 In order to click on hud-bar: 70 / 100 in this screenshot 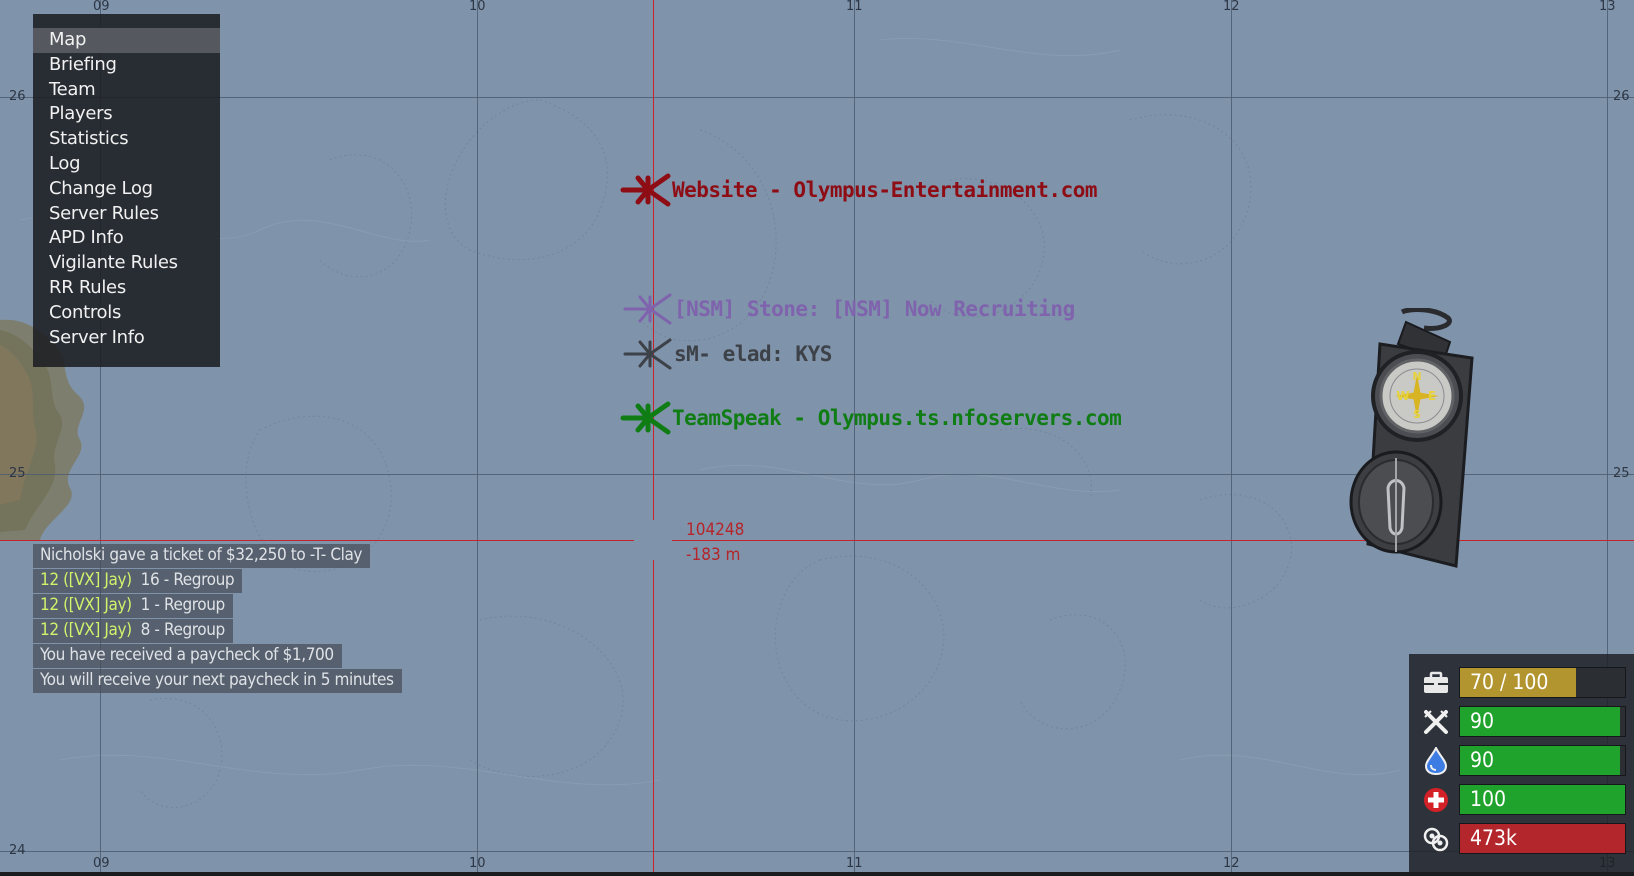, I will do `click(1542, 682)`.